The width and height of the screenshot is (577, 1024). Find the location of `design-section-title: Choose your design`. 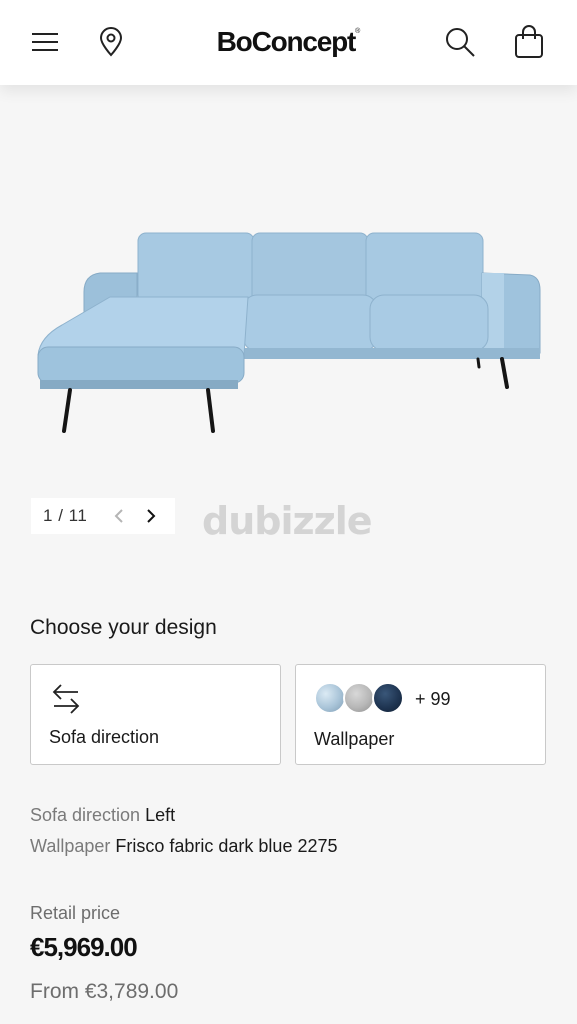

design-section-title: Choose your design is located at coordinates (123, 627).